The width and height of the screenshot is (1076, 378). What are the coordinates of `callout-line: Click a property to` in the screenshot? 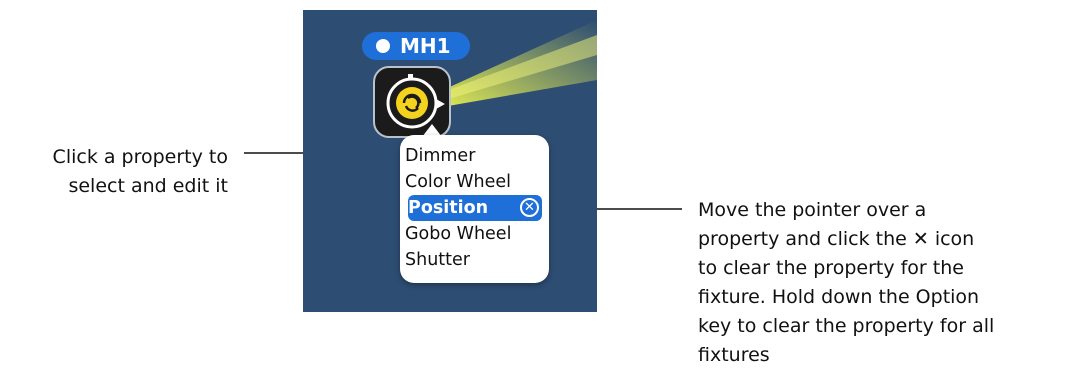 It's located at (140, 157).